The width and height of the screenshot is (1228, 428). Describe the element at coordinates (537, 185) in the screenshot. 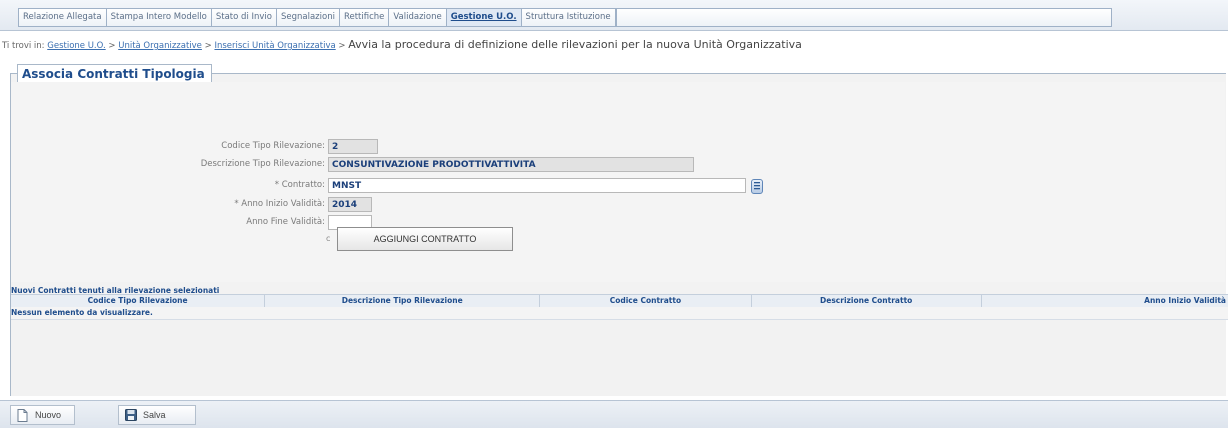

I see `contratto-input: MNST` at that location.